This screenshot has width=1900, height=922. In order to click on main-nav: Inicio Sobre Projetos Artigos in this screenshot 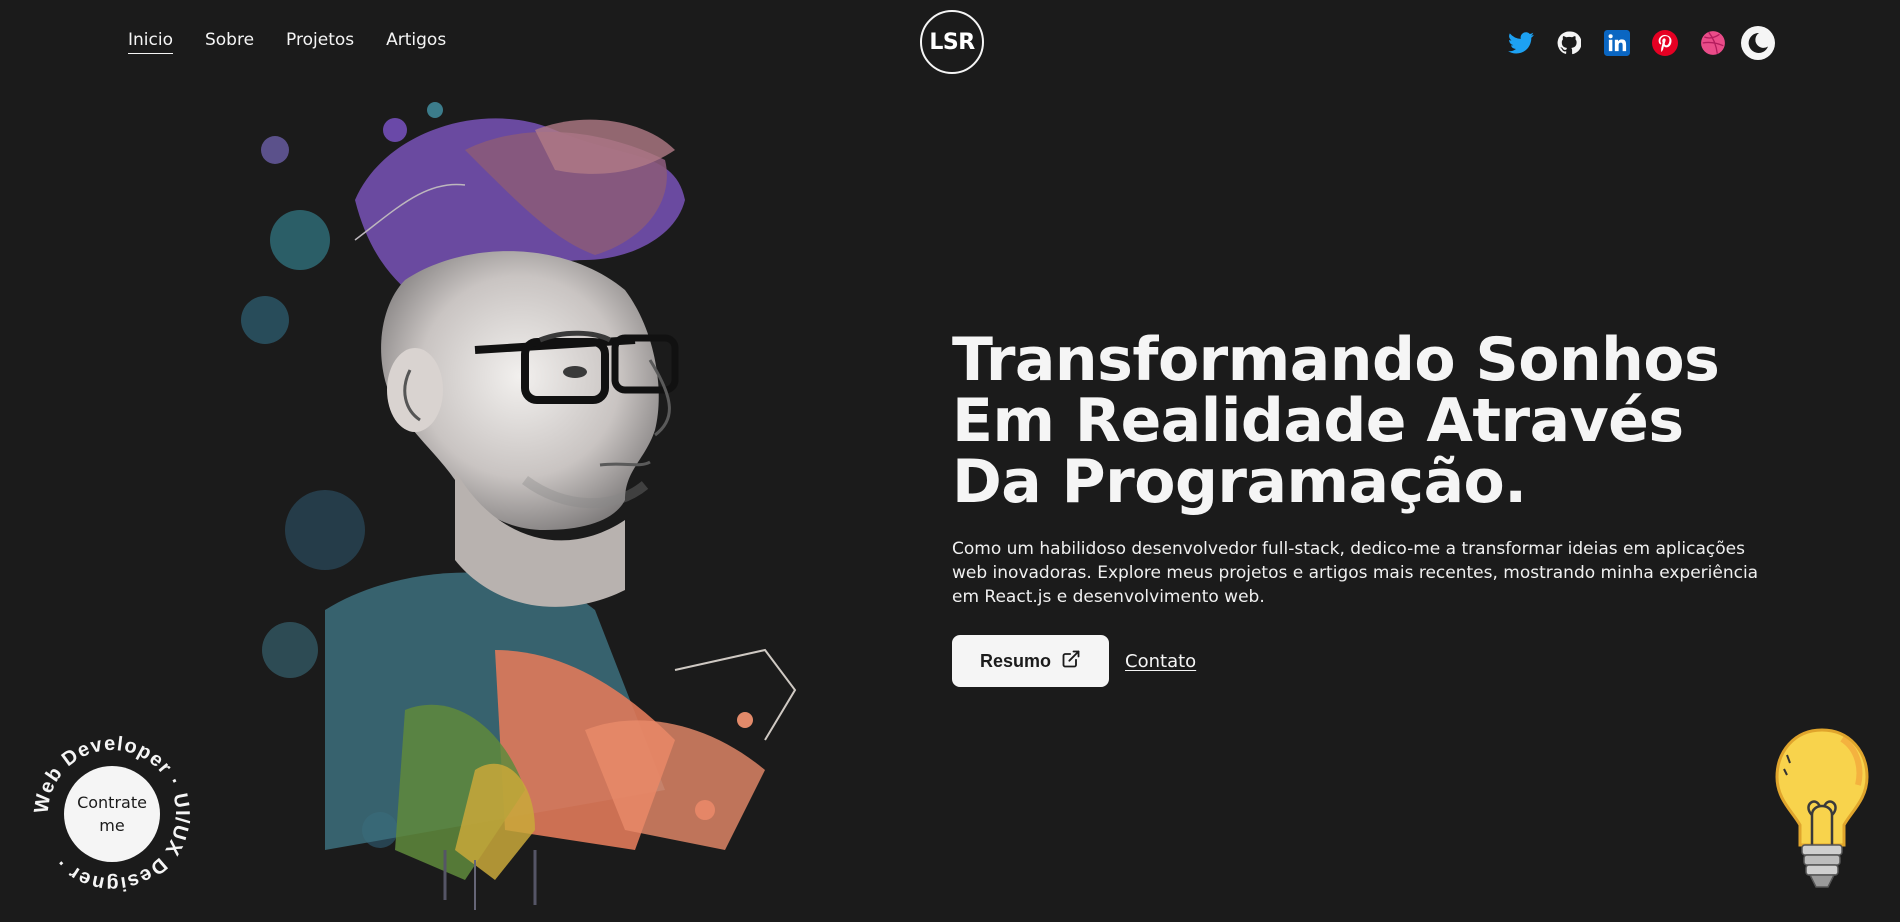, I will do `click(287, 42)`.